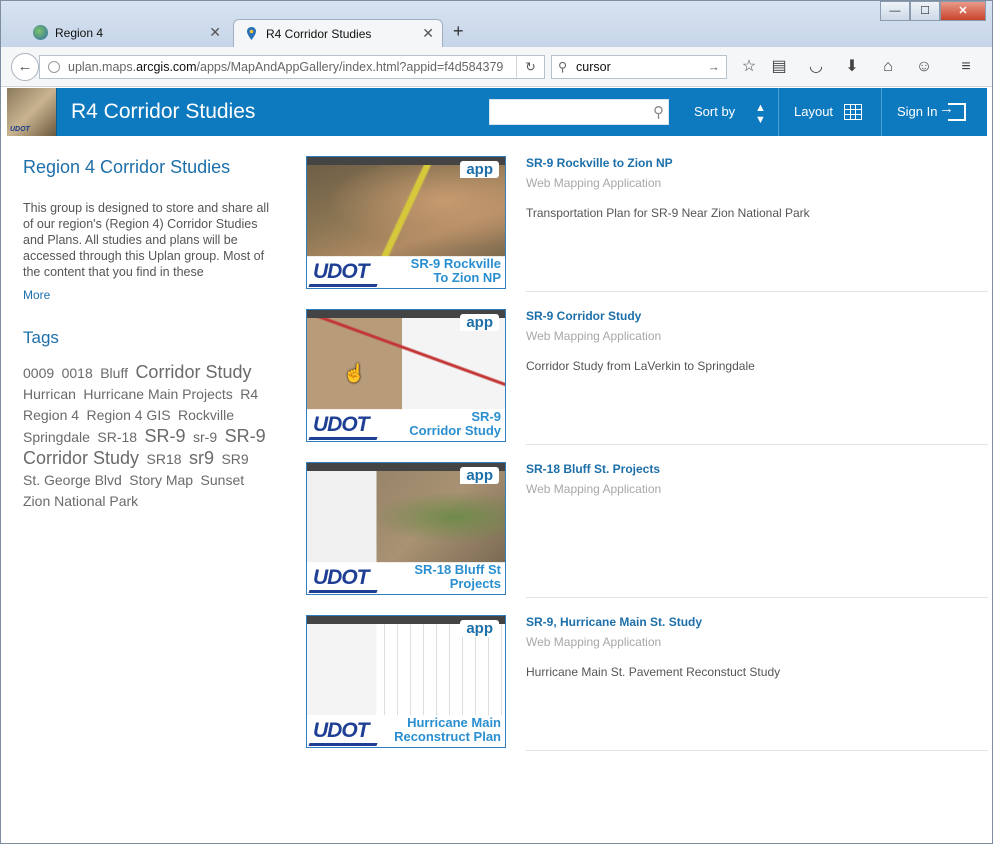 The height and width of the screenshot is (844, 993). What do you see at coordinates (760, 112) in the screenshot?
I see `sort-arrows-icon: ▲ ▼` at bounding box center [760, 112].